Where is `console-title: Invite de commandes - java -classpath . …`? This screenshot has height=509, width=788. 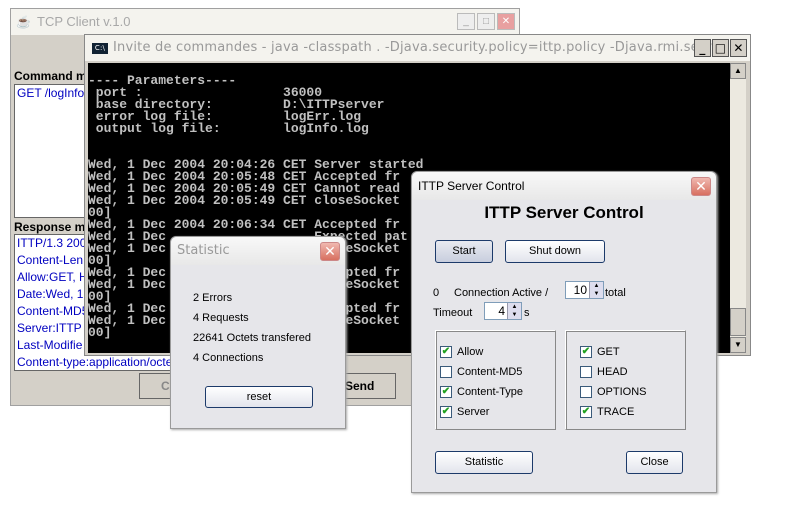 console-title: Invite de commandes - java -classpath . … is located at coordinates (423, 47).